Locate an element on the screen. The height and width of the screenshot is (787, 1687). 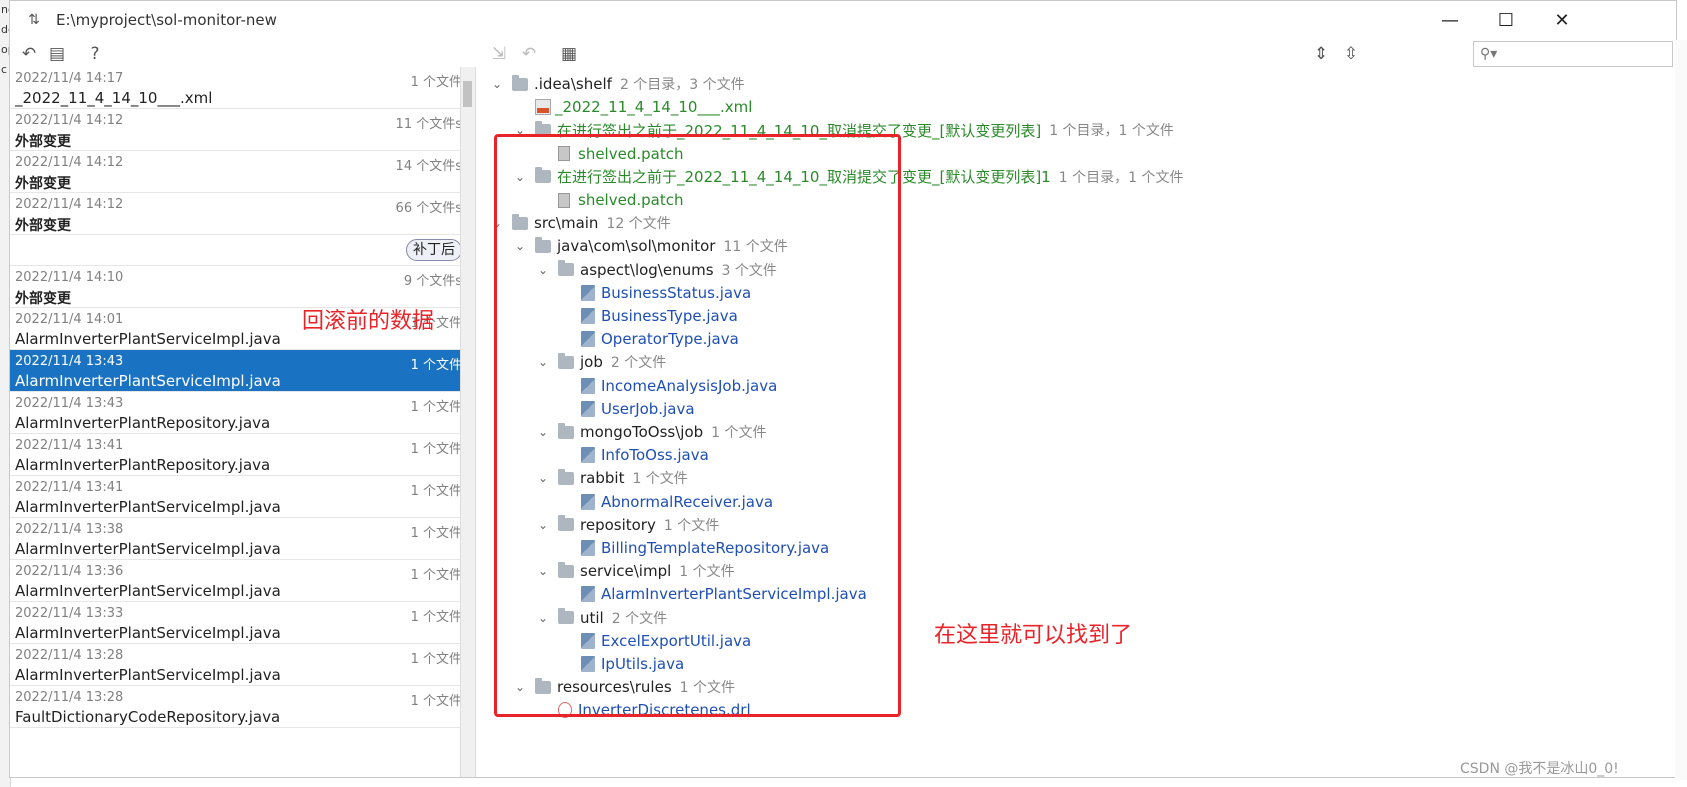
history-entry: 2022/11/4 14:12 66 个文件s 外部变更 is located at coordinates (240, 214).